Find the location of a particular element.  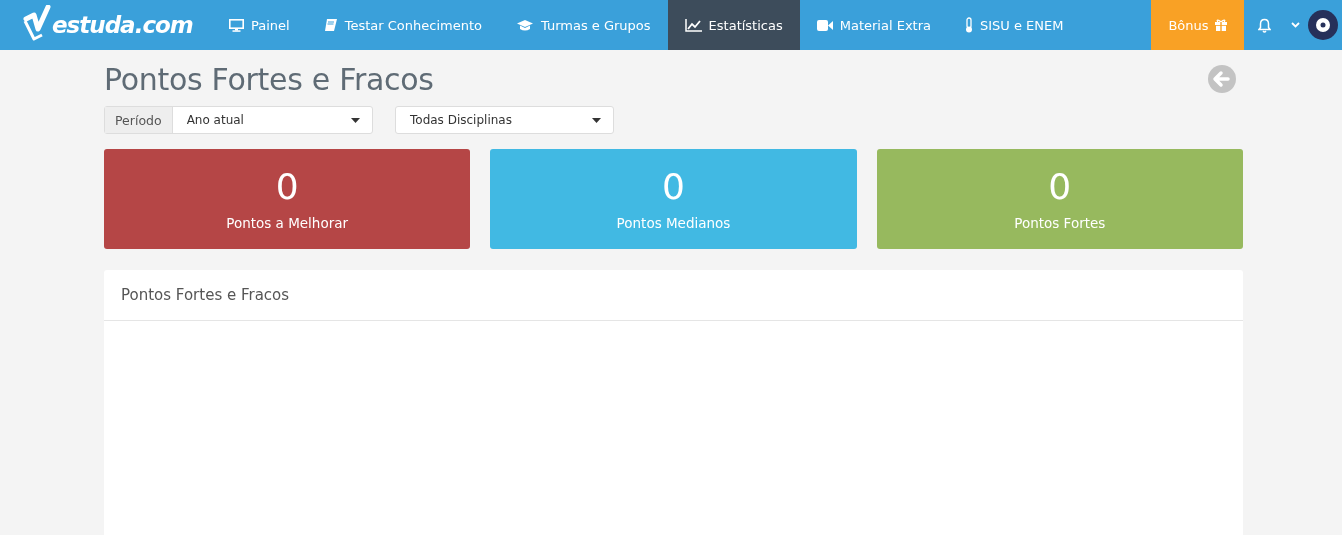

graduation-cap-icon is located at coordinates (524, 25).